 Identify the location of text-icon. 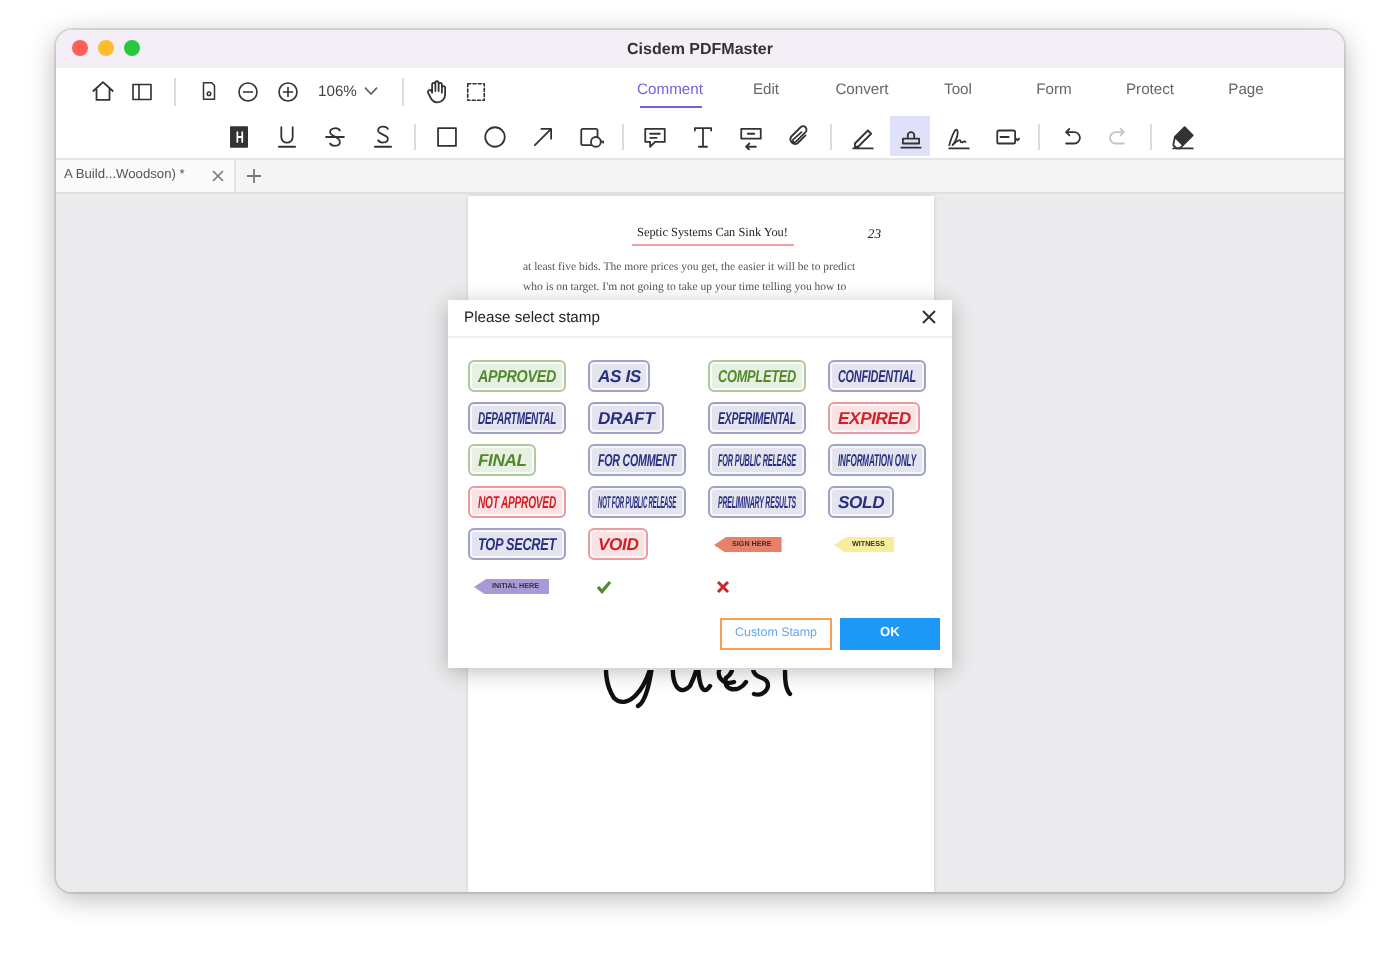
(702, 136).